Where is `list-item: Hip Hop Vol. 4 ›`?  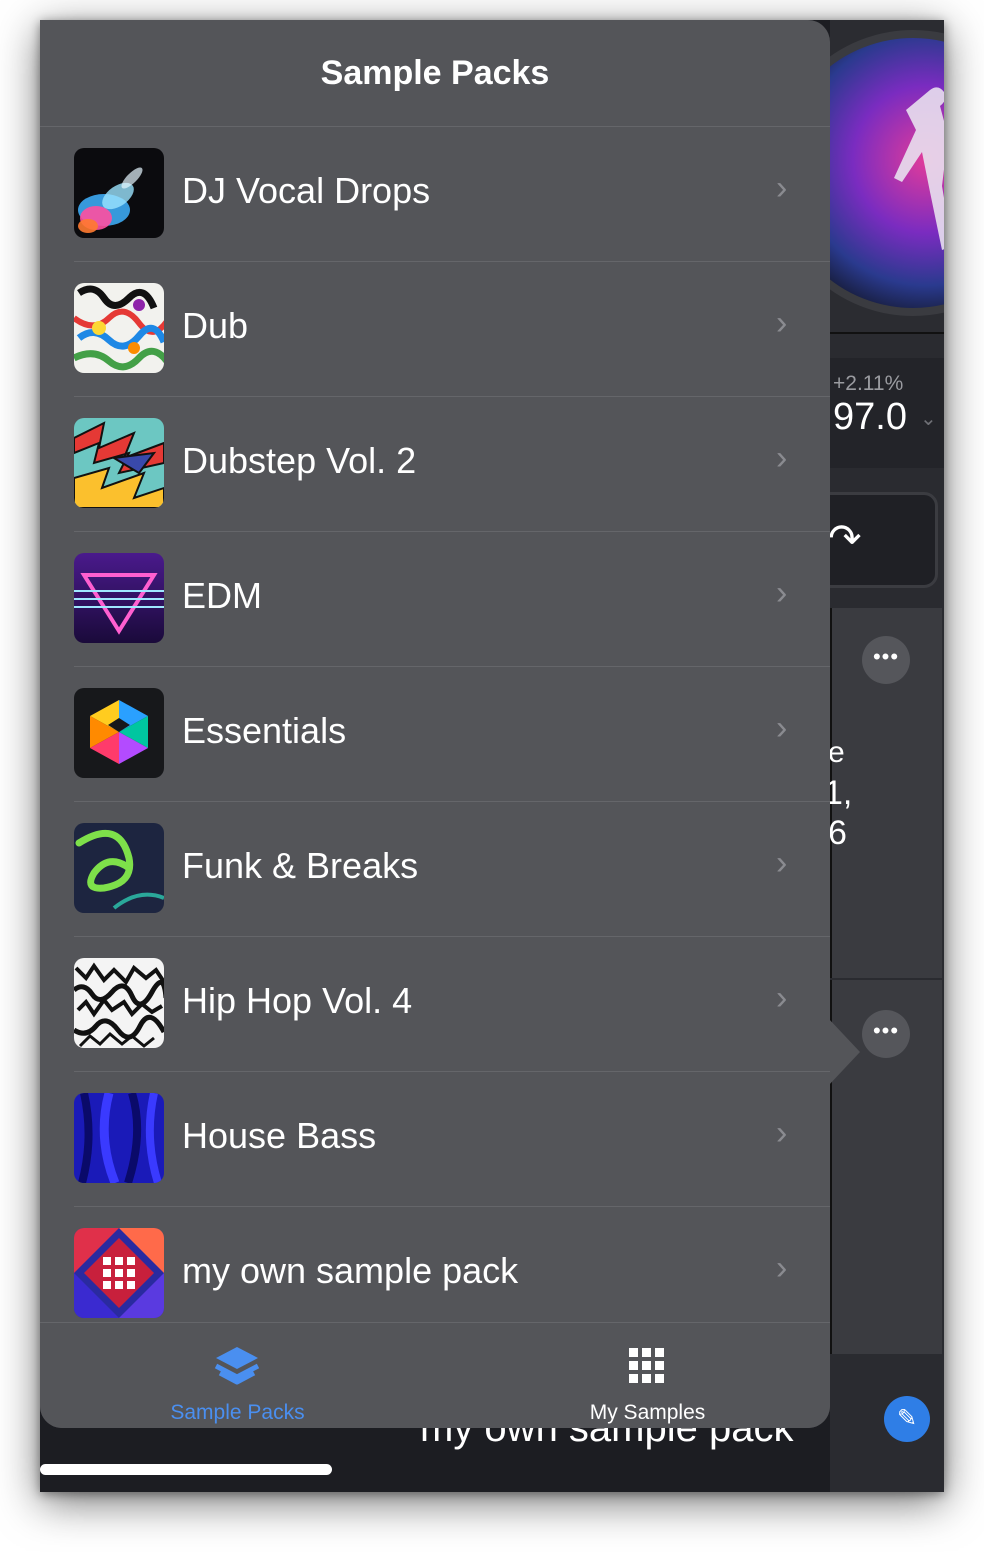 list-item: Hip Hop Vol. 4 › is located at coordinates (435, 1004).